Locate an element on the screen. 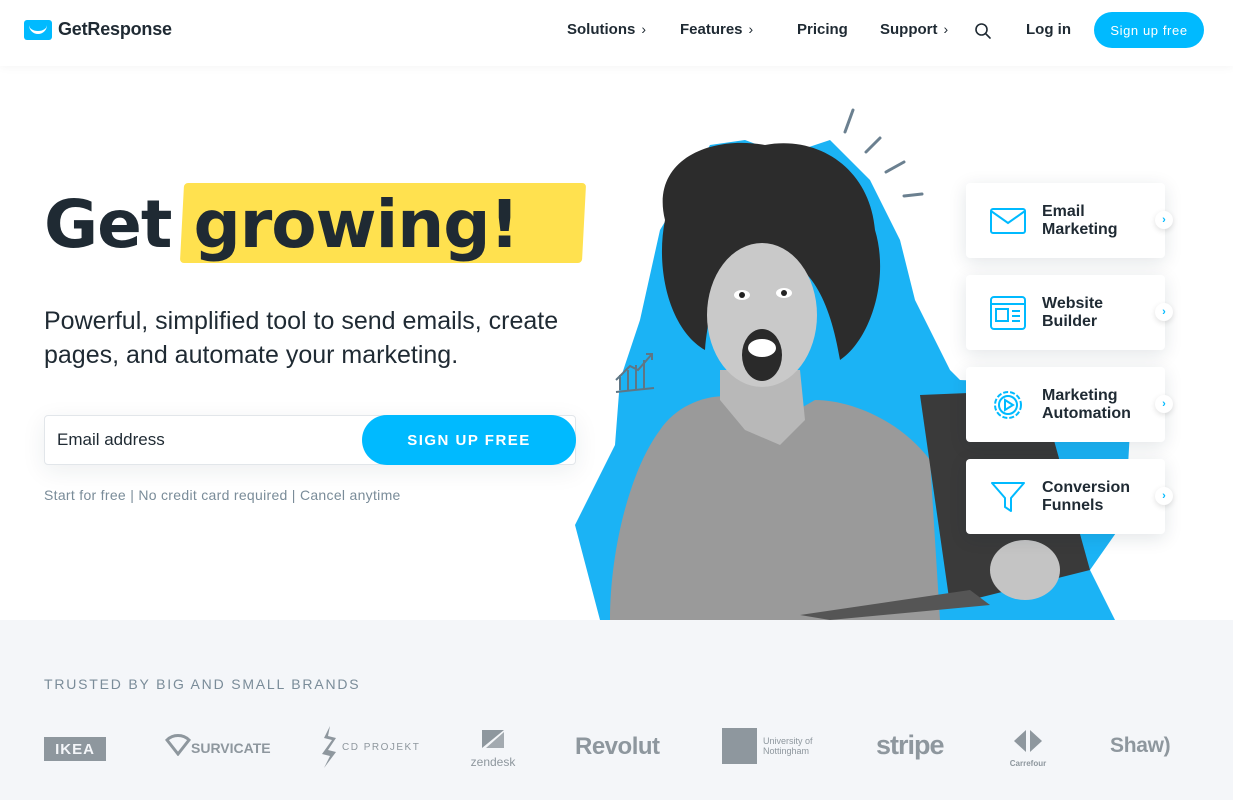 This screenshot has width=1233, height=800. funnel-icon is located at coordinates (1008, 497).